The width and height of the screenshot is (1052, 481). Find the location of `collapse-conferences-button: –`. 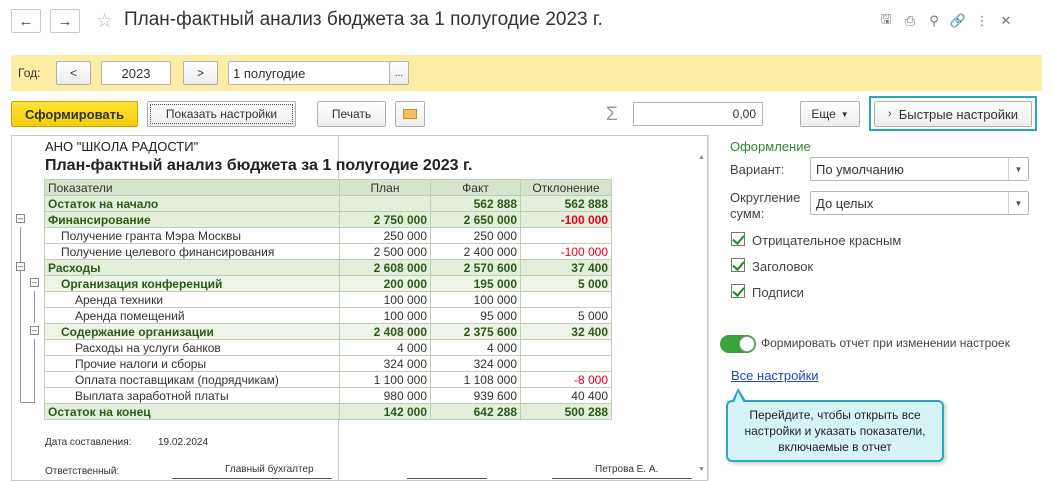

collapse-conferences-button: – is located at coordinates (34, 282).